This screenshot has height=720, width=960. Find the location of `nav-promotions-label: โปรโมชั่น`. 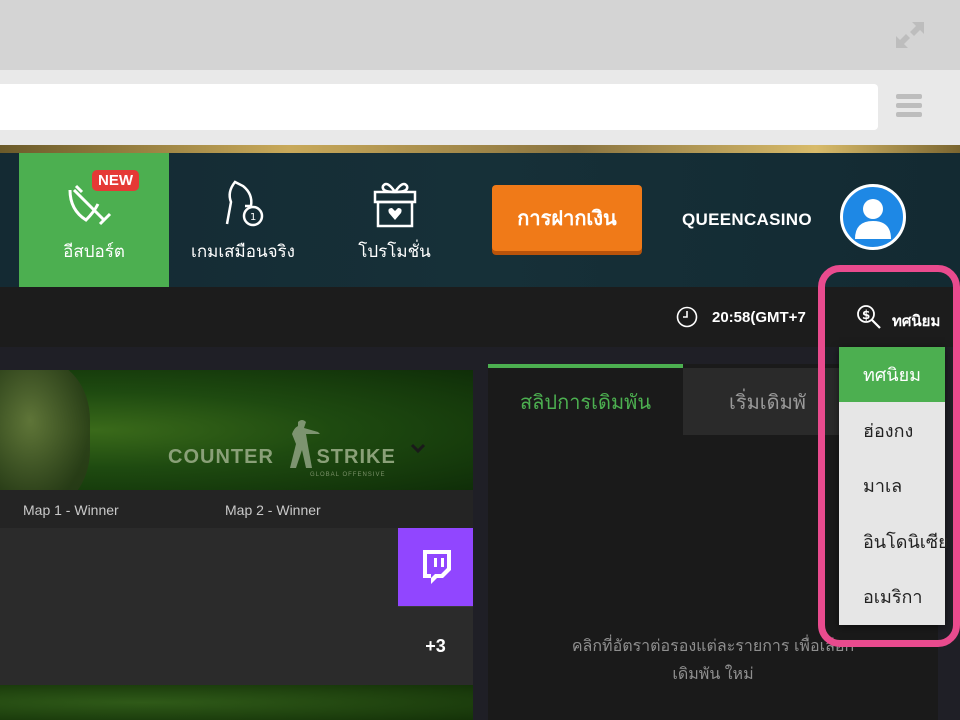

nav-promotions-label: โปรโมชั่น is located at coordinates (394, 251).